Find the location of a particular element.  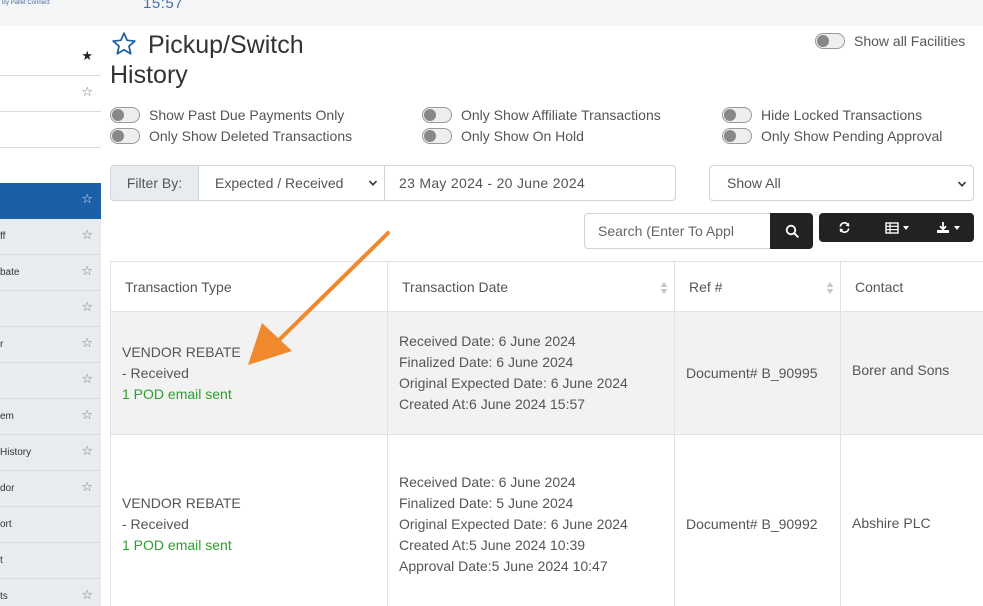

contact-cell: Borer and Sons is located at coordinates (911, 373).